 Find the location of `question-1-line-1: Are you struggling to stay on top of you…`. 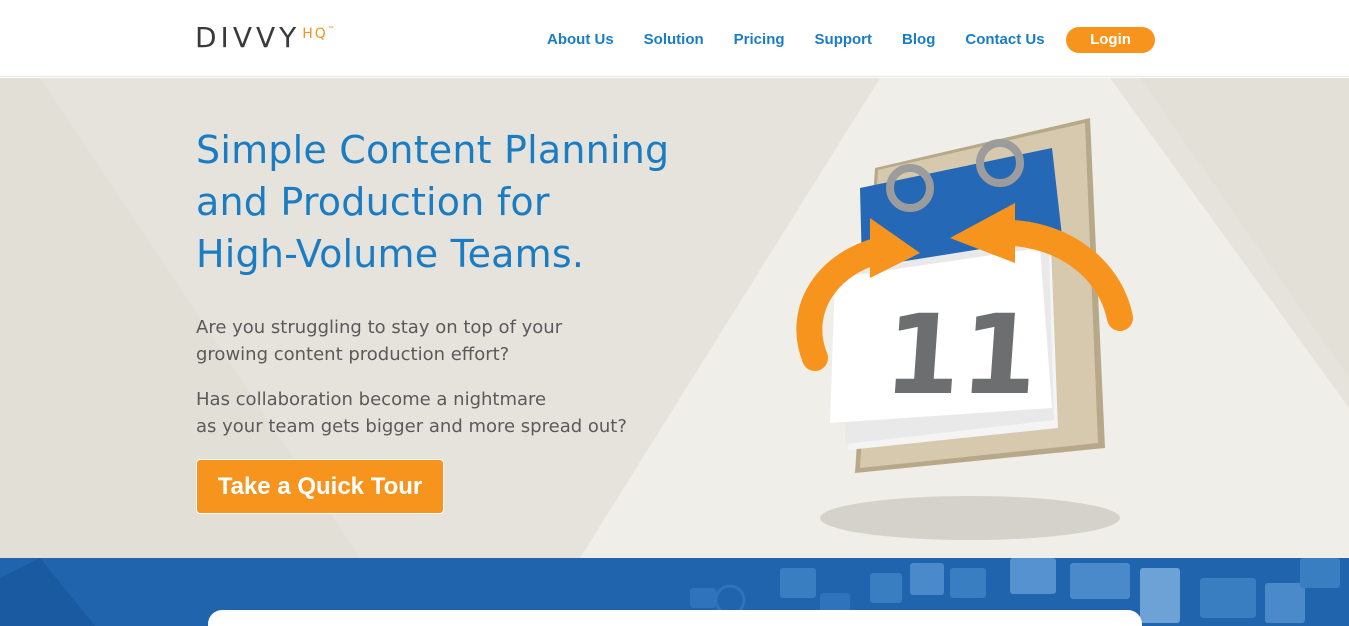

question-1-line-1: Are you struggling to stay on top of you… is located at coordinates (379, 327).